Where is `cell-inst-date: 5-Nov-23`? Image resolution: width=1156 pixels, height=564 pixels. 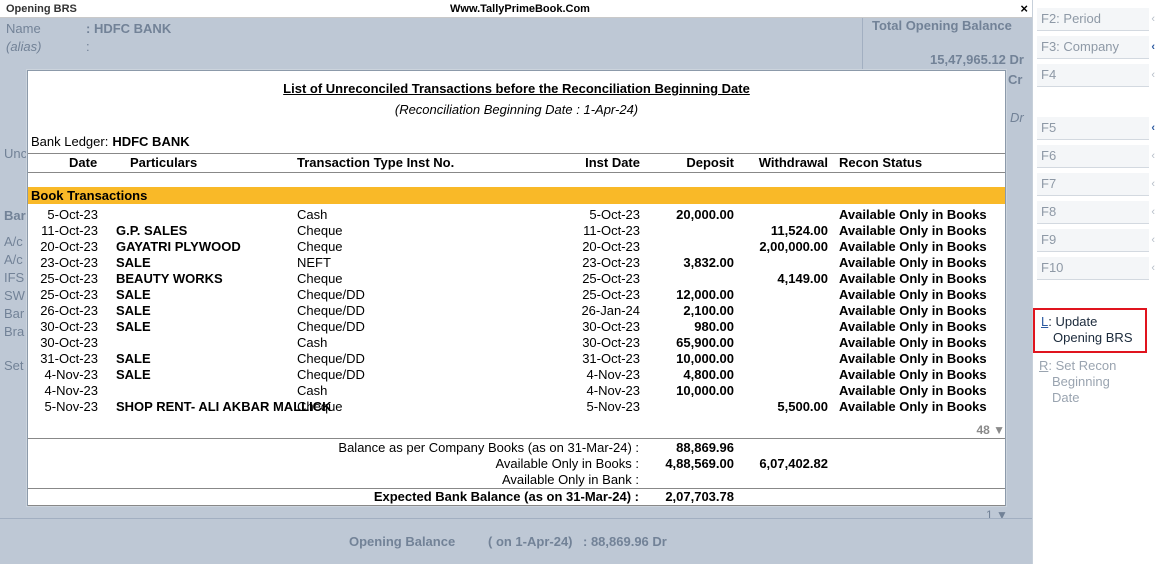 cell-inst-date: 5-Nov-23 is located at coordinates (613, 406).